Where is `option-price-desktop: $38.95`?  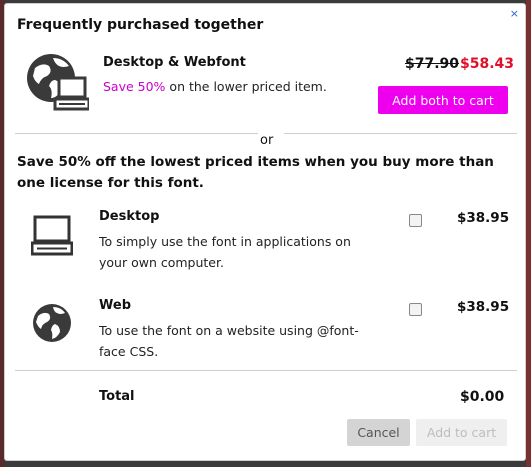
option-price-desktop: $38.95 is located at coordinates (483, 218).